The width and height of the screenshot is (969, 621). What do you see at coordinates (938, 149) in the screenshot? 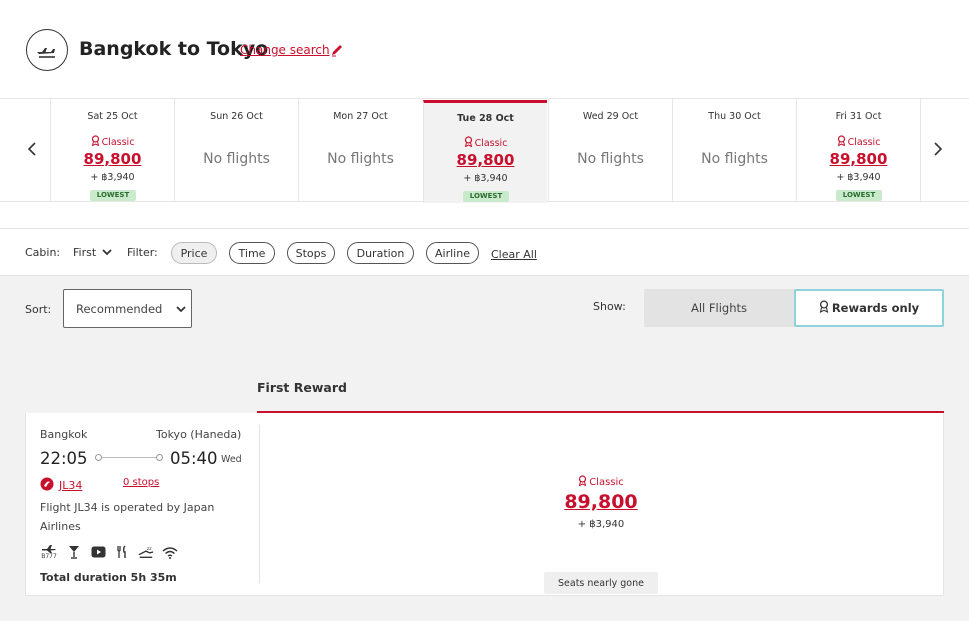
I see `chevron-right-icon` at bounding box center [938, 149].